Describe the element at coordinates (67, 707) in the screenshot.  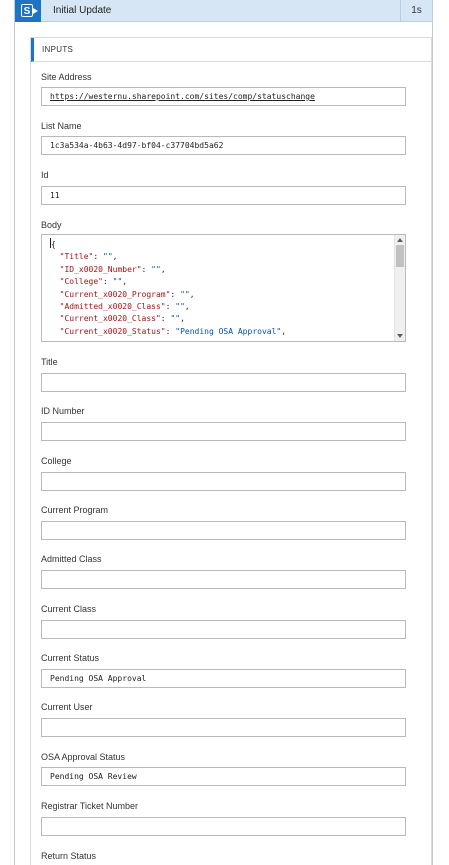
I see `current-user-label: Current User` at that location.